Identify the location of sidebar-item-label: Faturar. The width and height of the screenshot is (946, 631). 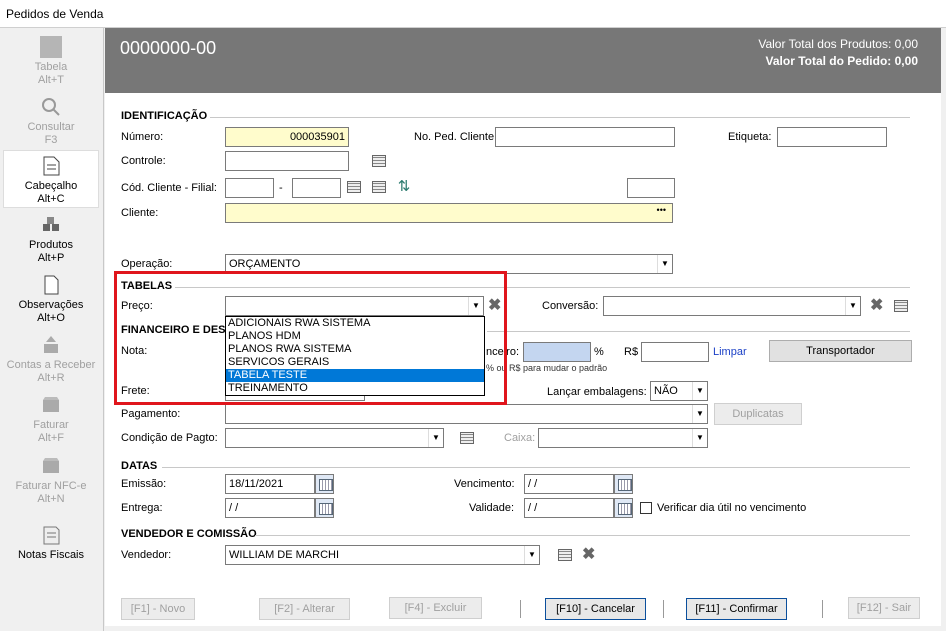
(51, 425).